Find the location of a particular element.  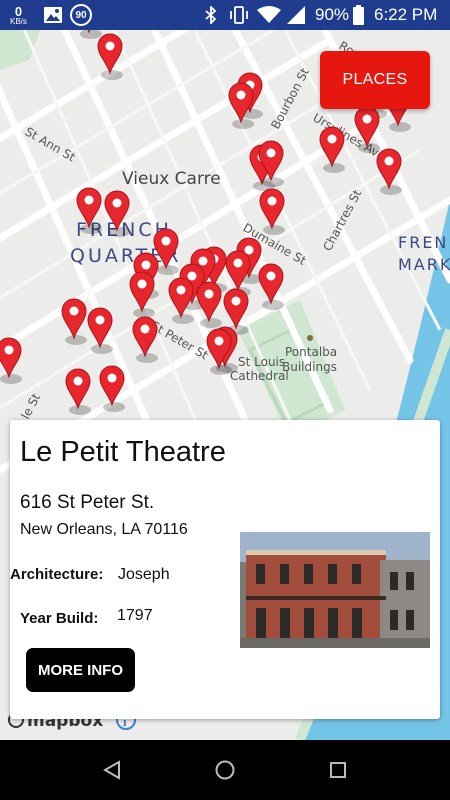

net-speed-unit: KB/s is located at coordinates (18, 21).